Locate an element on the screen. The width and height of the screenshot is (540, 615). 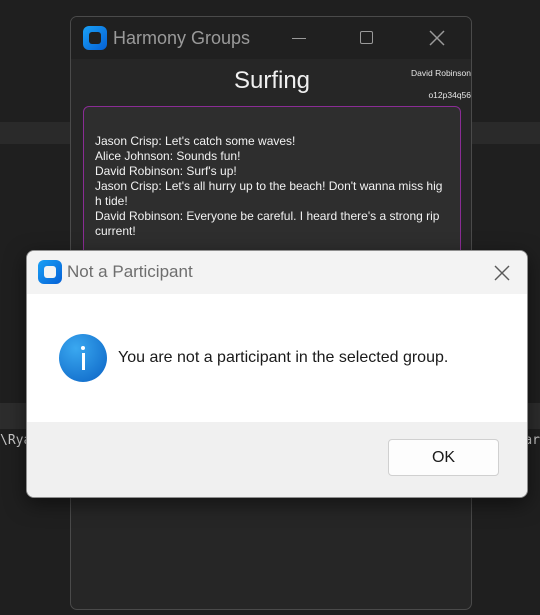
main-titlebar: Harmony Groups is located at coordinates (271, 38).